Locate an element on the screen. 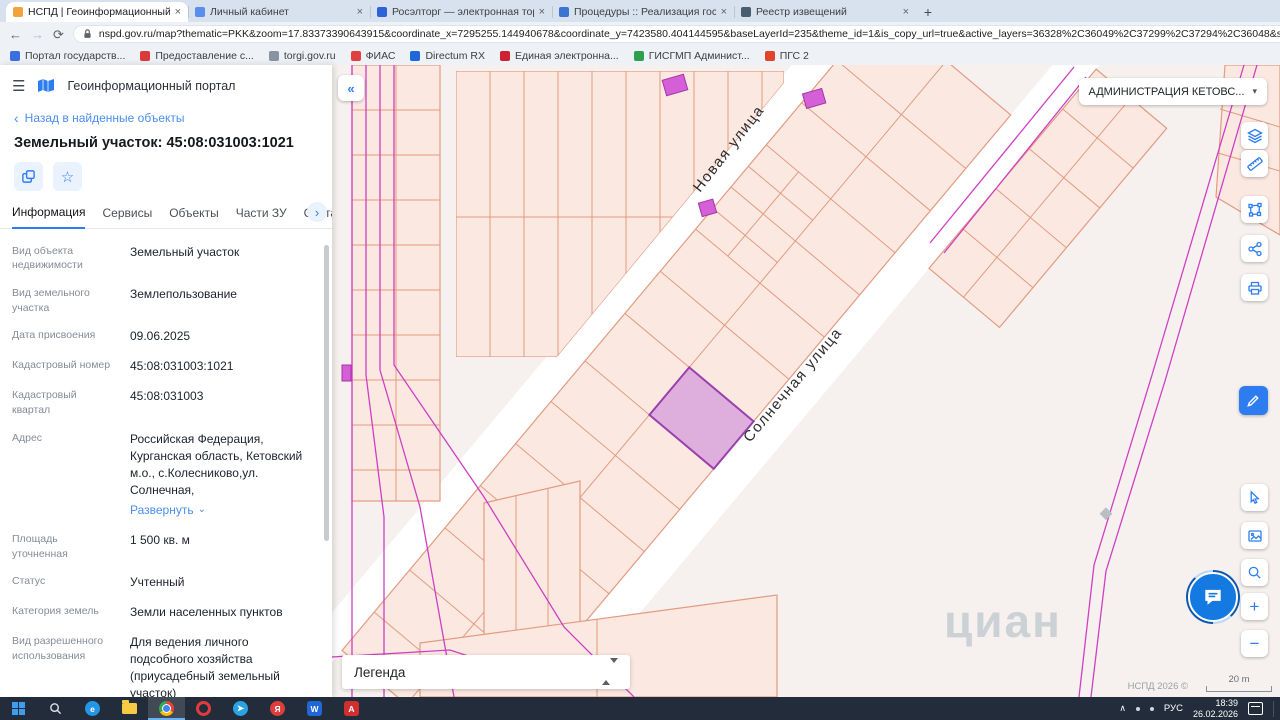 This screenshot has height=720, width=1280. taskbar-clock: 18:39 26.02.2026 is located at coordinates (1215, 708).